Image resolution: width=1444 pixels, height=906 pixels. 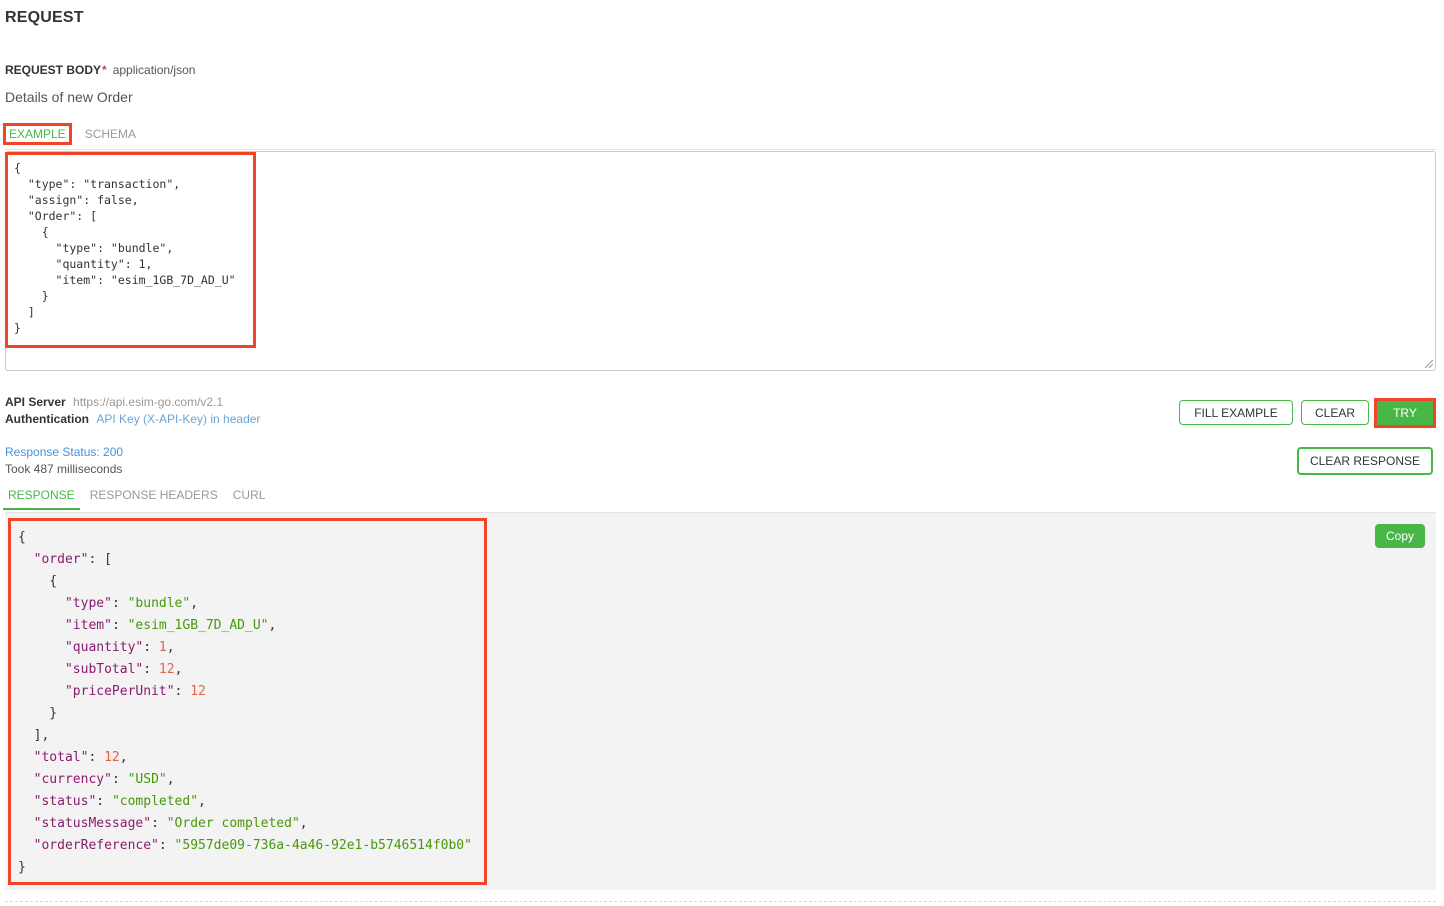 What do you see at coordinates (34, 735) in the screenshot?
I see `json-token: ],` at bounding box center [34, 735].